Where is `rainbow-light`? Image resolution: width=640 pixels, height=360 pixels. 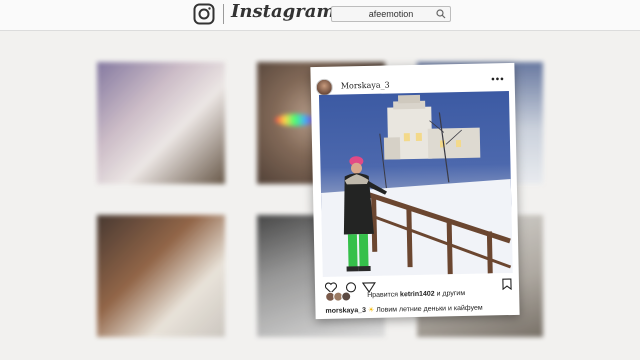
rainbow-light is located at coordinates (295, 120).